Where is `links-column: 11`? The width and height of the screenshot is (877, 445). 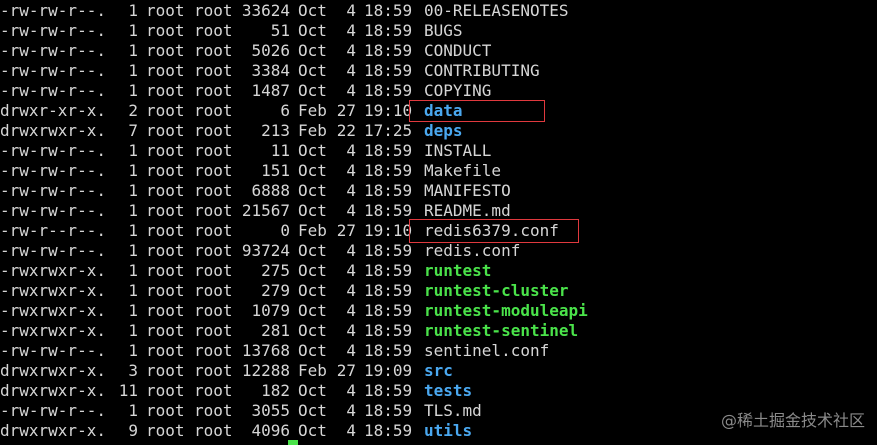
links-column: 11 is located at coordinates (128, 390).